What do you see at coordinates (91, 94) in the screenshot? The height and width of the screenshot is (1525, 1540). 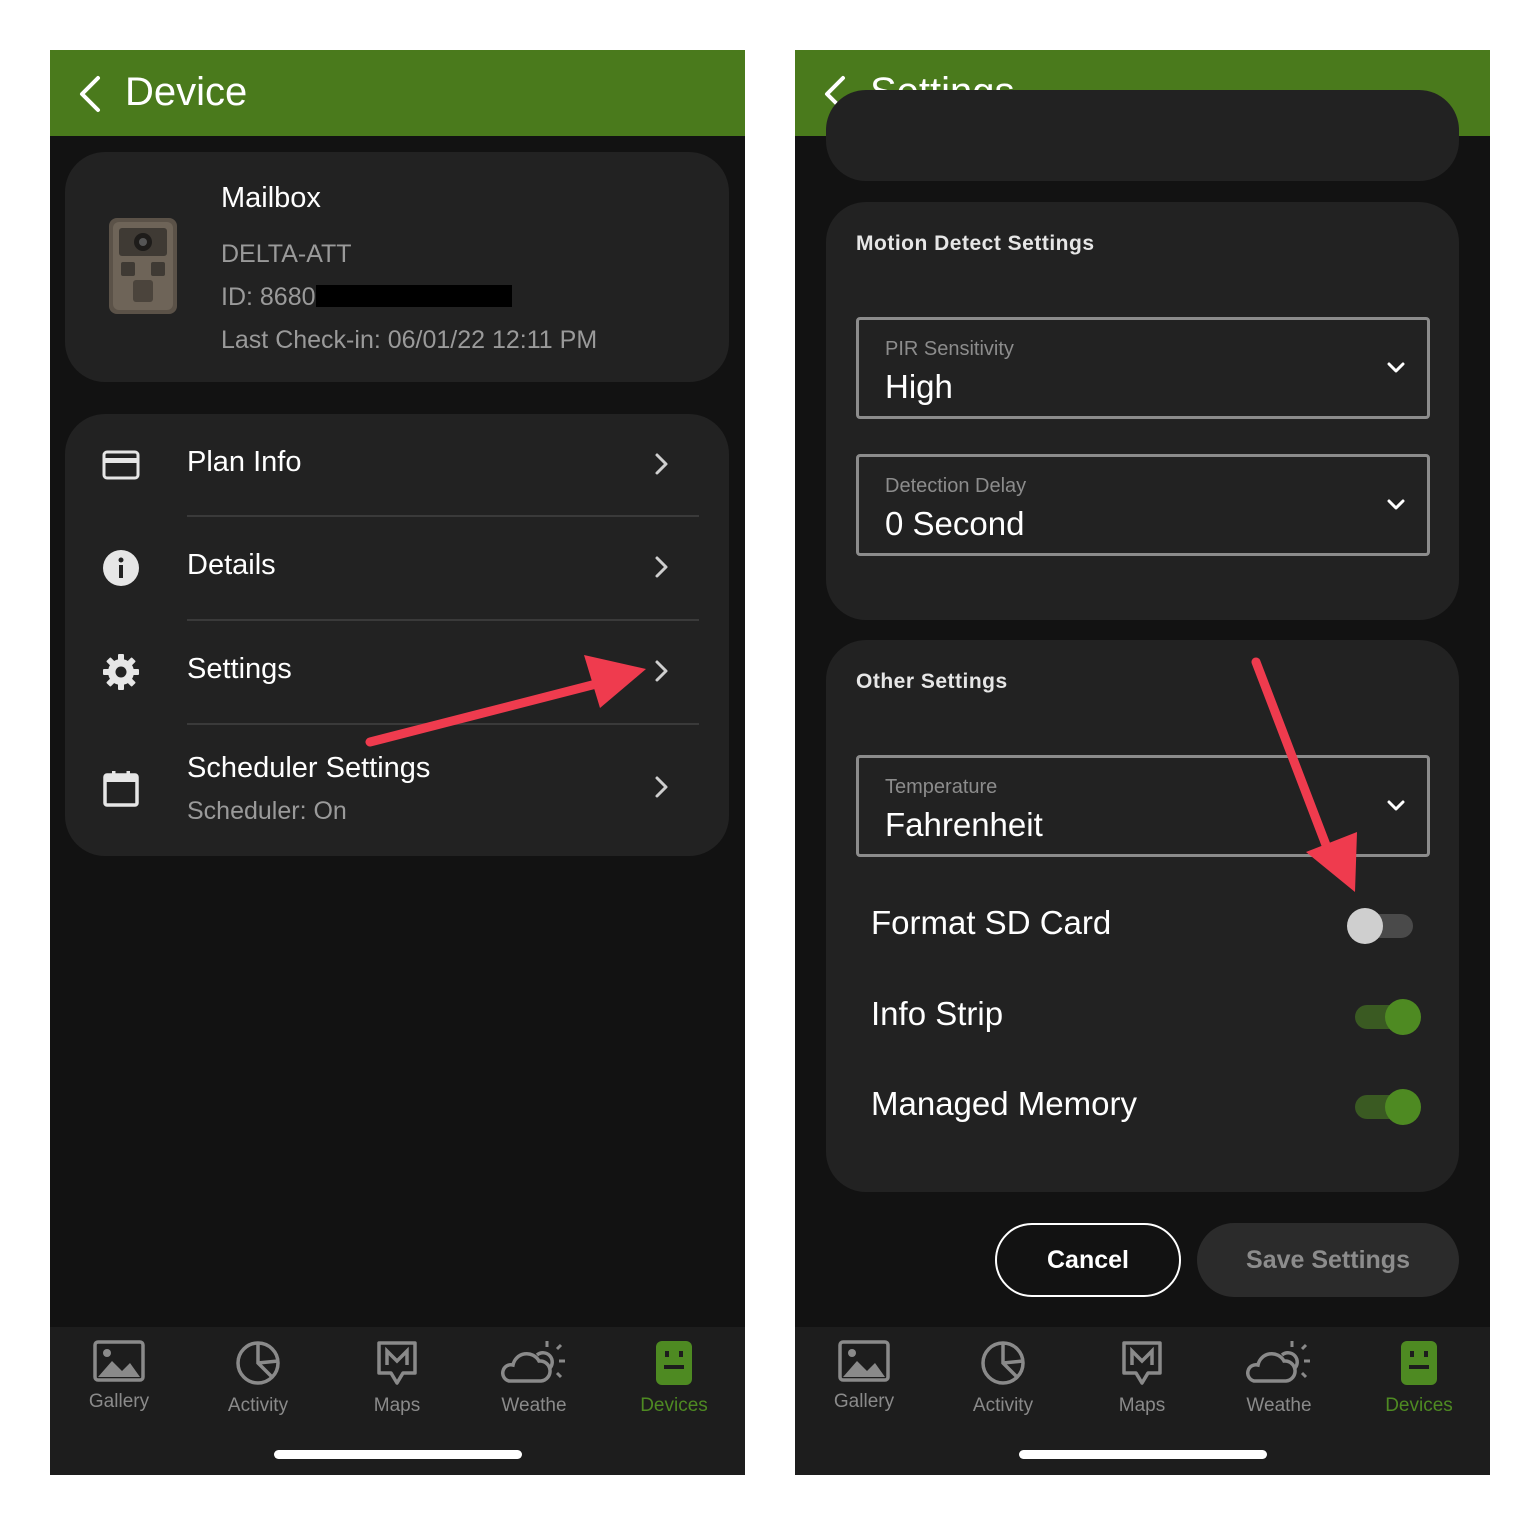 I see `chevron-left-icon` at bounding box center [91, 94].